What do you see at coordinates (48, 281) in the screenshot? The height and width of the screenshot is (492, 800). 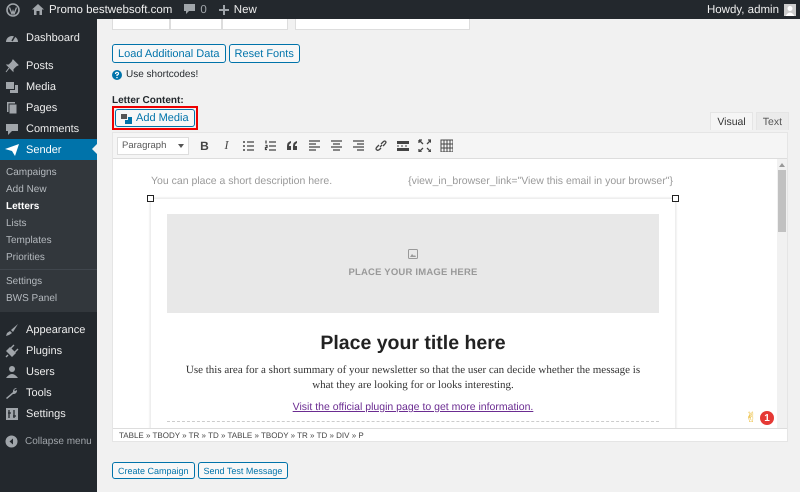 I see `submenu-item: Settings` at bounding box center [48, 281].